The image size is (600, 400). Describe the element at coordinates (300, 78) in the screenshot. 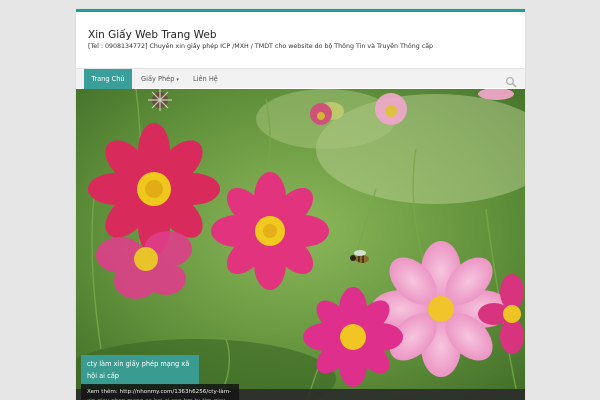

I see `main-navigation: Trang Chủ Giấy Phép ▾ Liên Hệ` at that location.